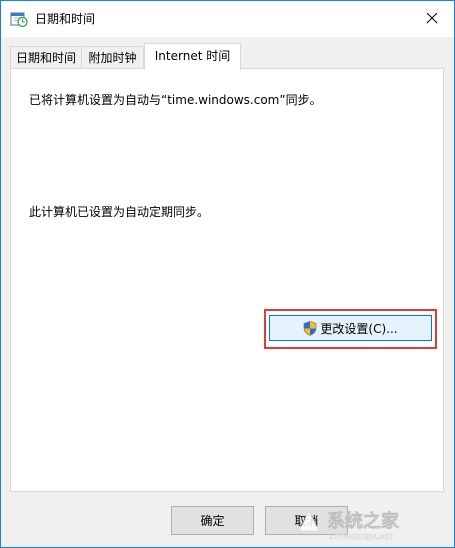 The width and height of the screenshot is (455, 548). Describe the element at coordinates (310, 328) in the screenshot. I see `uac-shield-icon` at that location.